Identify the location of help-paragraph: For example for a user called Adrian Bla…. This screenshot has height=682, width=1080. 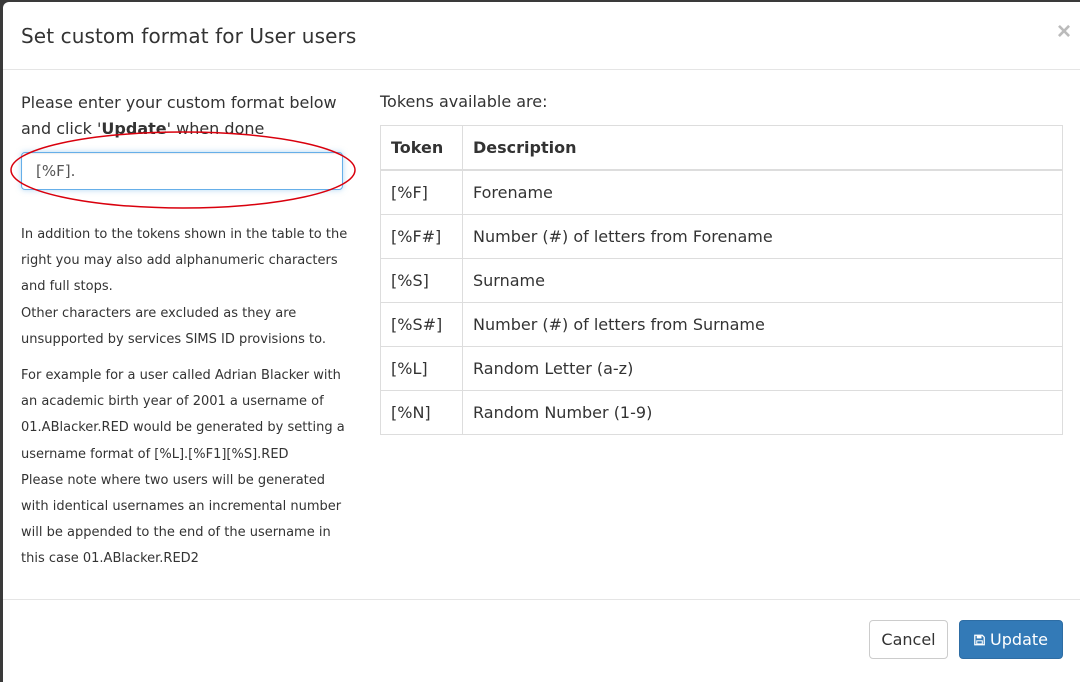
(183, 415).